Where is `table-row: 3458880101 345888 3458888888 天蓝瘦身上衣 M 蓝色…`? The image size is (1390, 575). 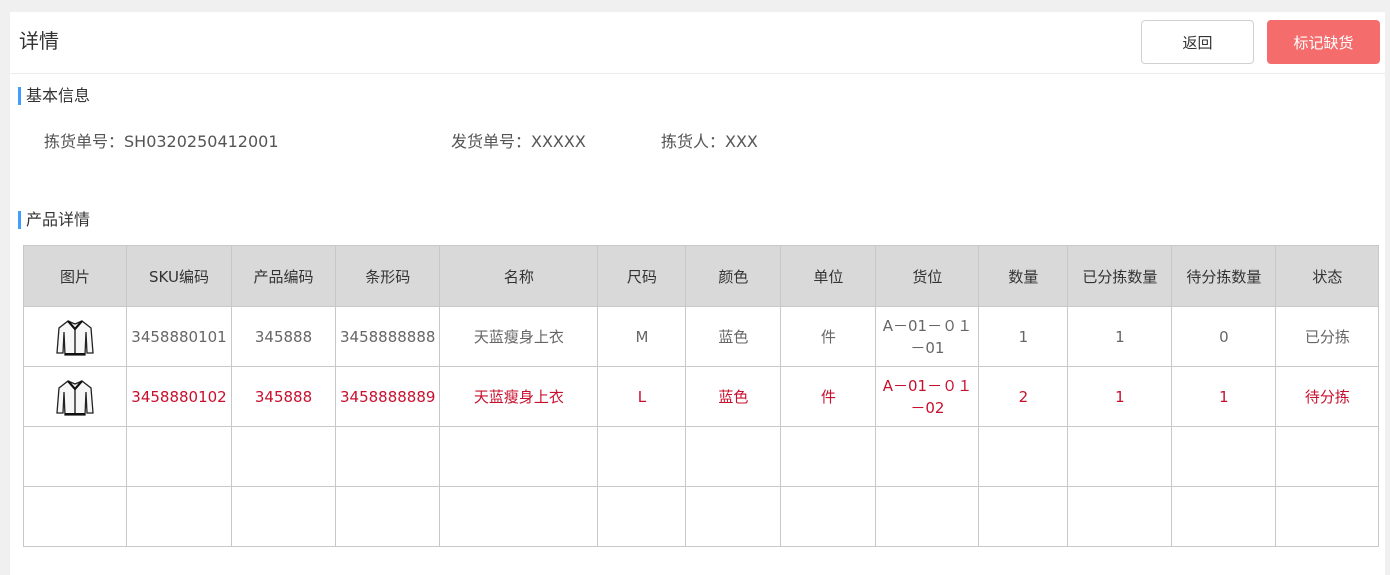
table-row: 3458880101 345888 3458888888 天蓝瘦身上衣 M 蓝色… is located at coordinates (701, 336).